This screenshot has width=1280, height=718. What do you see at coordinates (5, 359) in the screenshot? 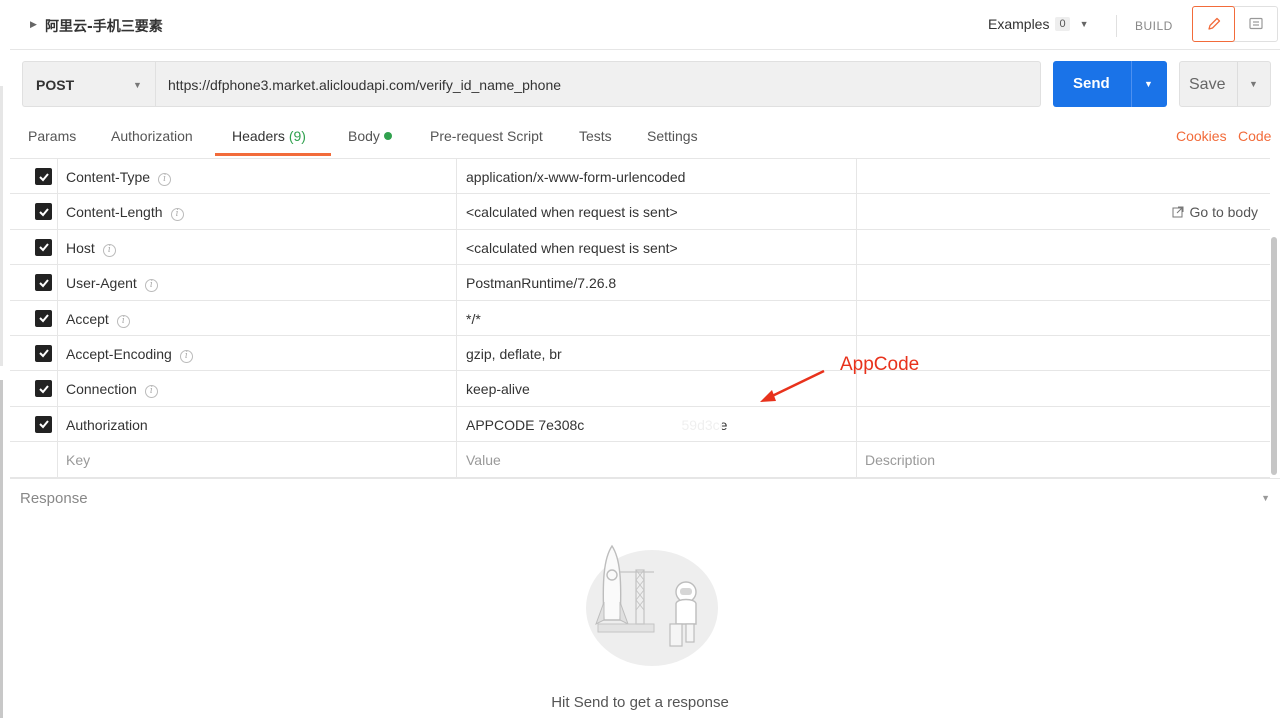
I see `left-sidebar-edge` at bounding box center [5, 359].